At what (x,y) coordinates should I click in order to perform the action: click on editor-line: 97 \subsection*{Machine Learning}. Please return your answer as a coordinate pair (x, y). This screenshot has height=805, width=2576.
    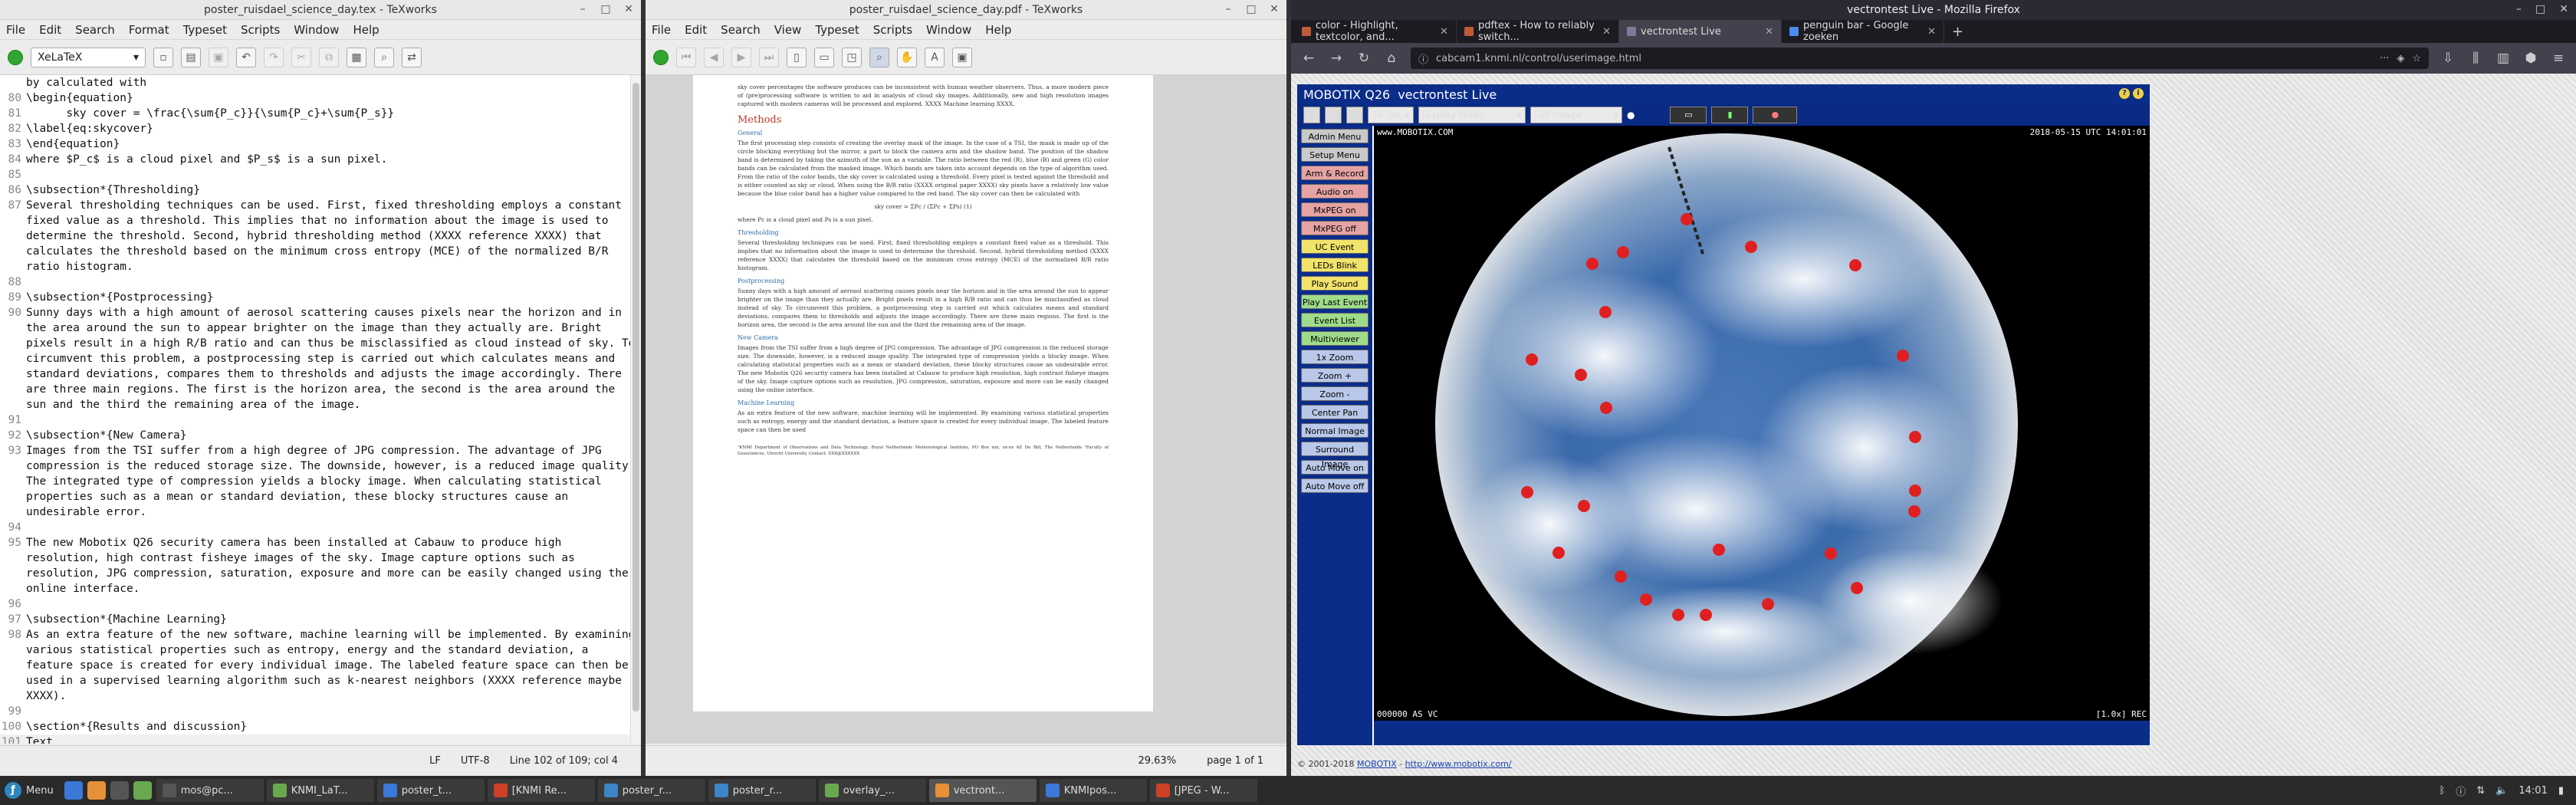
    Looking at the image, I should click on (320, 620).